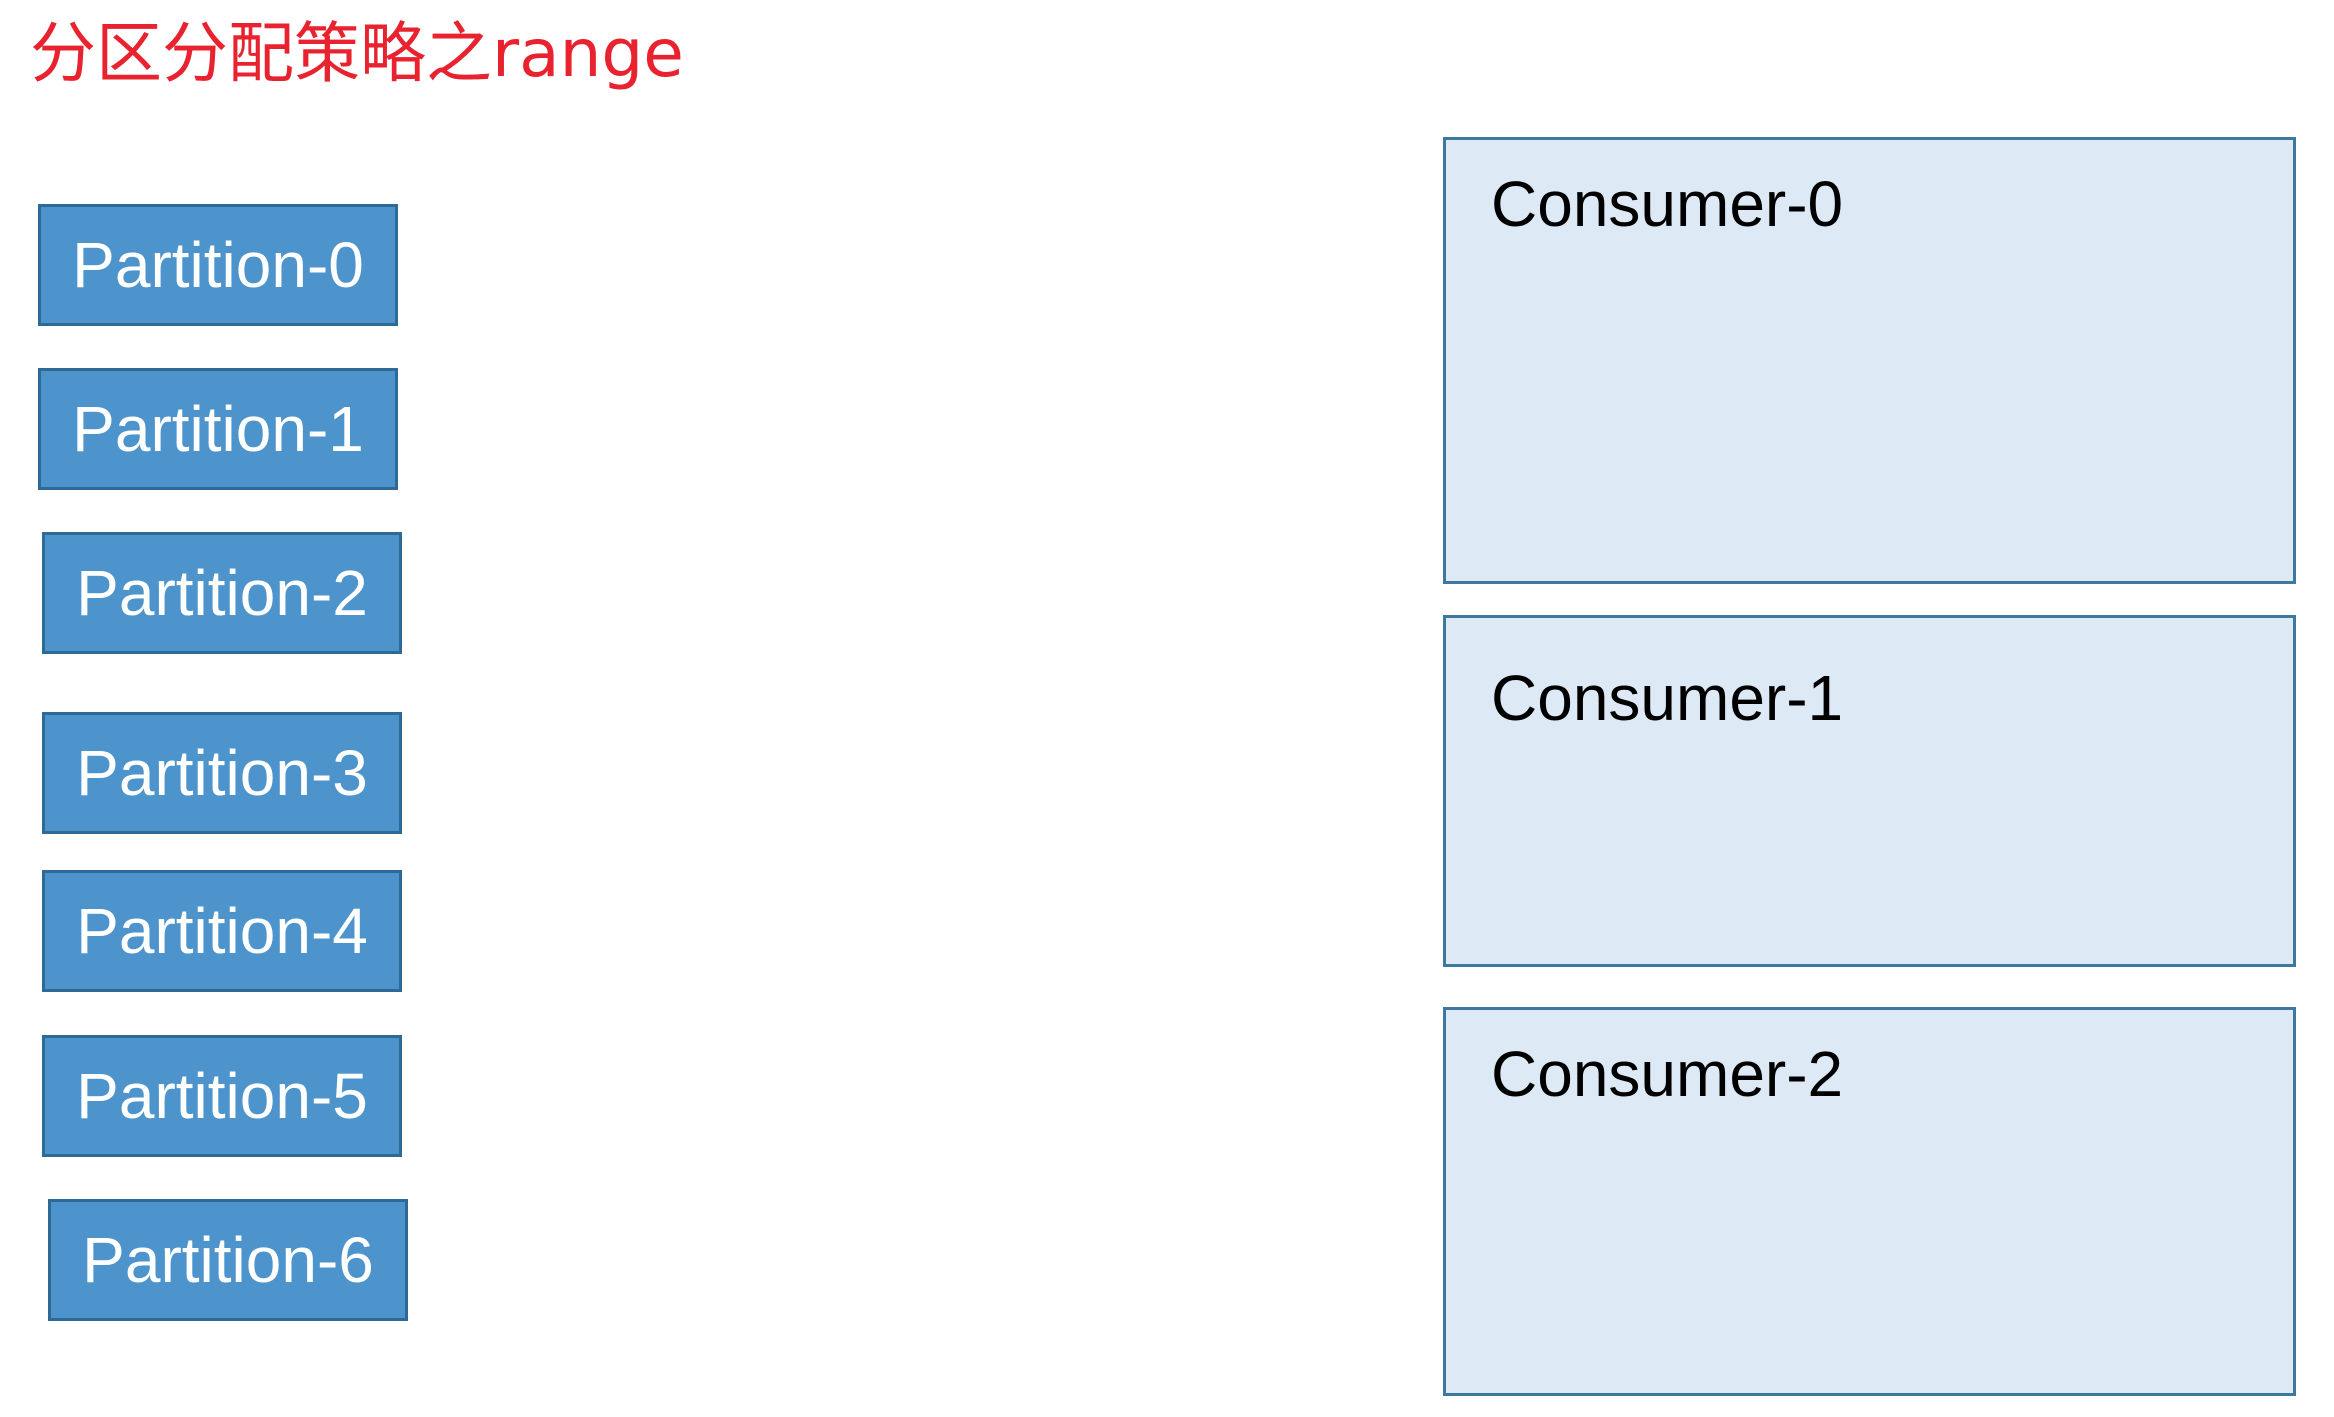 The image size is (2334, 1417). Describe the element at coordinates (222, 593) in the screenshot. I see `partition-2-box: Partition-2` at that location.